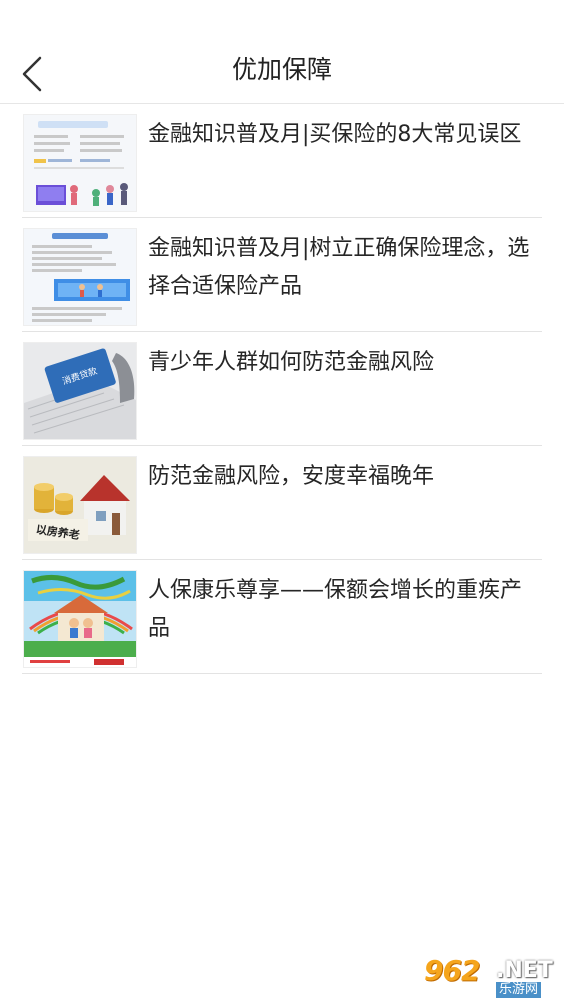 The image size is (564, 1004). I want to click on list-item: 金融知识普及月|树立正确保险理念，选择合适保险产品, so click(282, 275).